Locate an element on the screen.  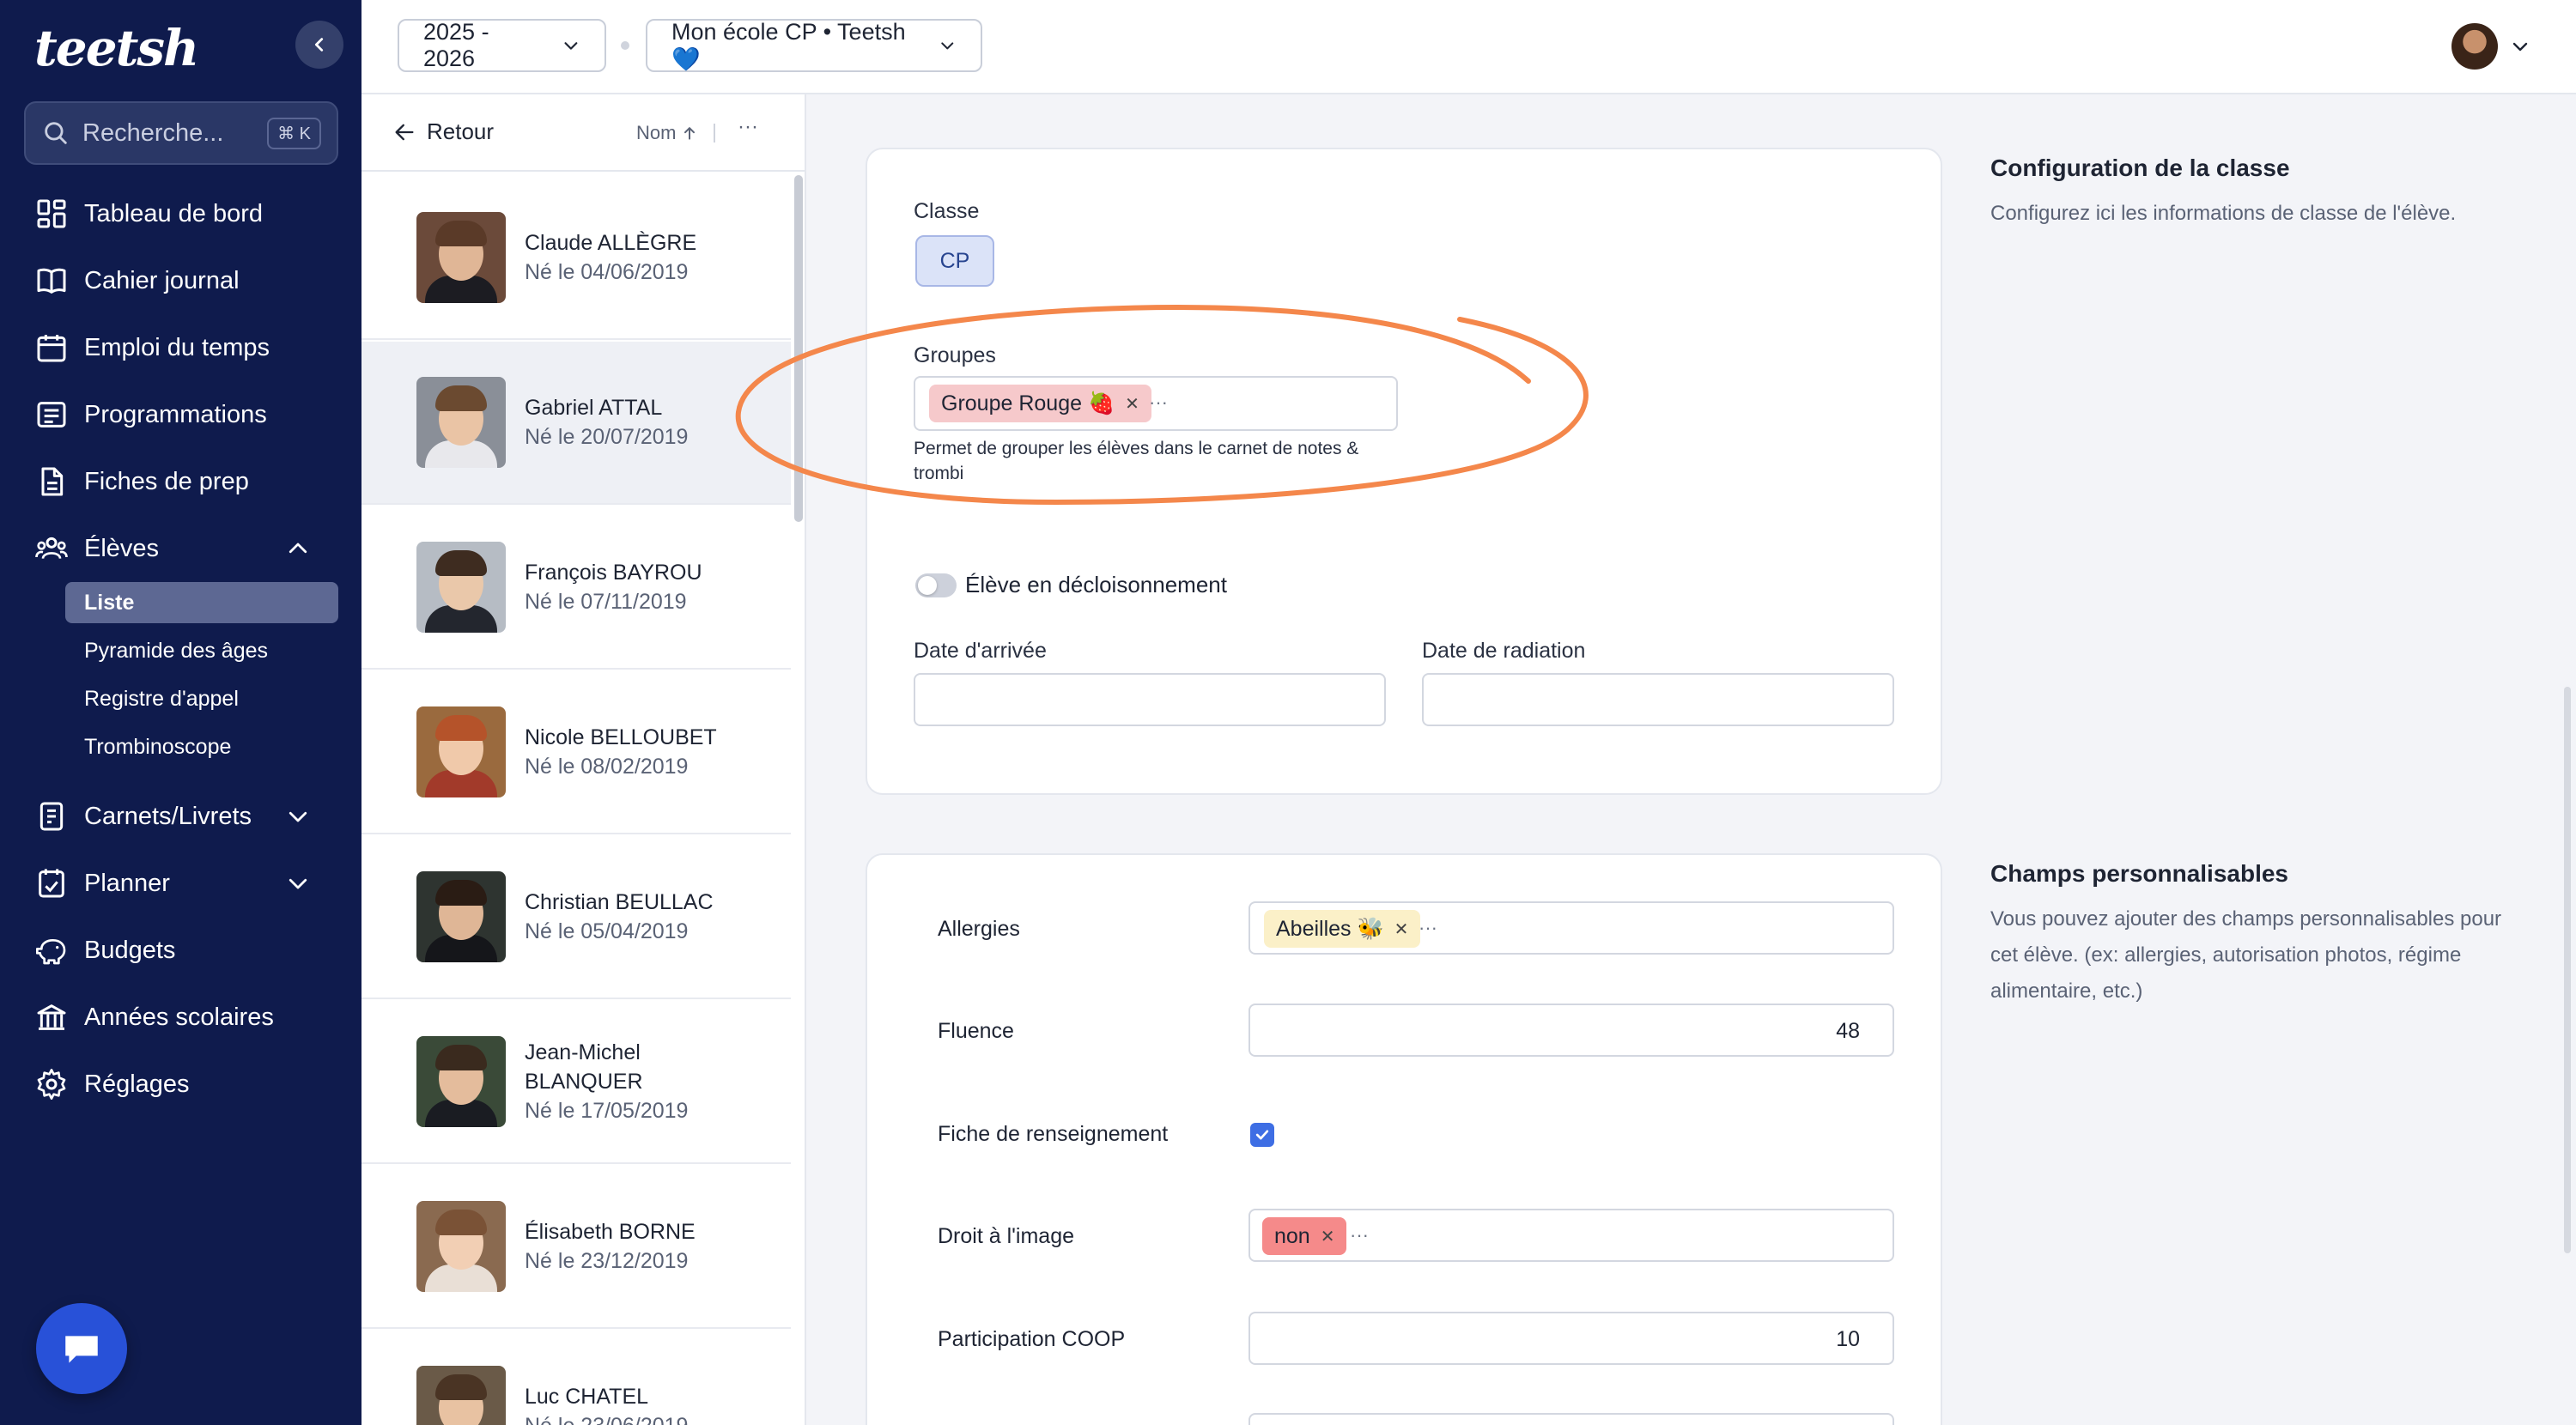
date-arrivee-input is located at coordinates (1150, 699).